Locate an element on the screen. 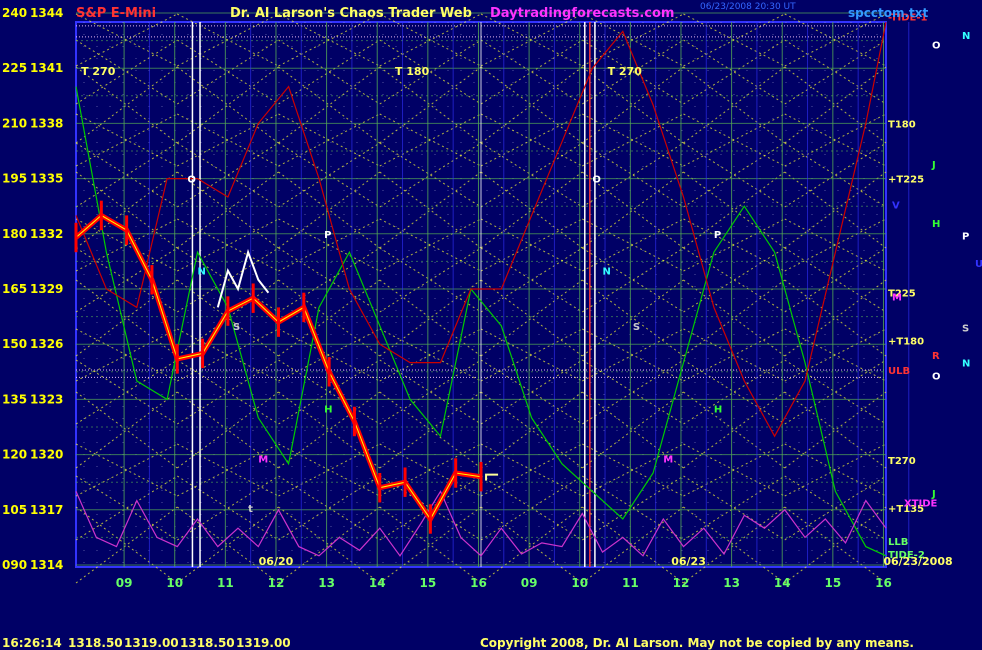 The width and height of the screenshot is (982, 650). right-level-label: ULB is located at coordinates (899, 371).